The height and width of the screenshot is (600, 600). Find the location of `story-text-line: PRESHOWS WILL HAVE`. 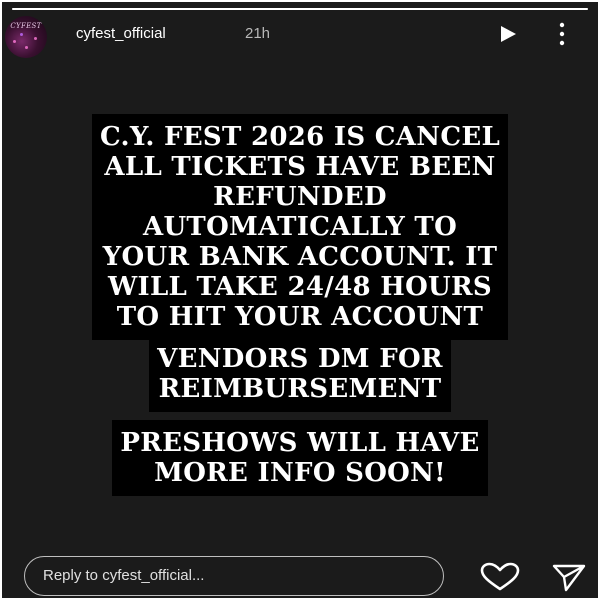

story-text-line: PRESHOWS WILL HAVE is located at coordinates (300, 443).